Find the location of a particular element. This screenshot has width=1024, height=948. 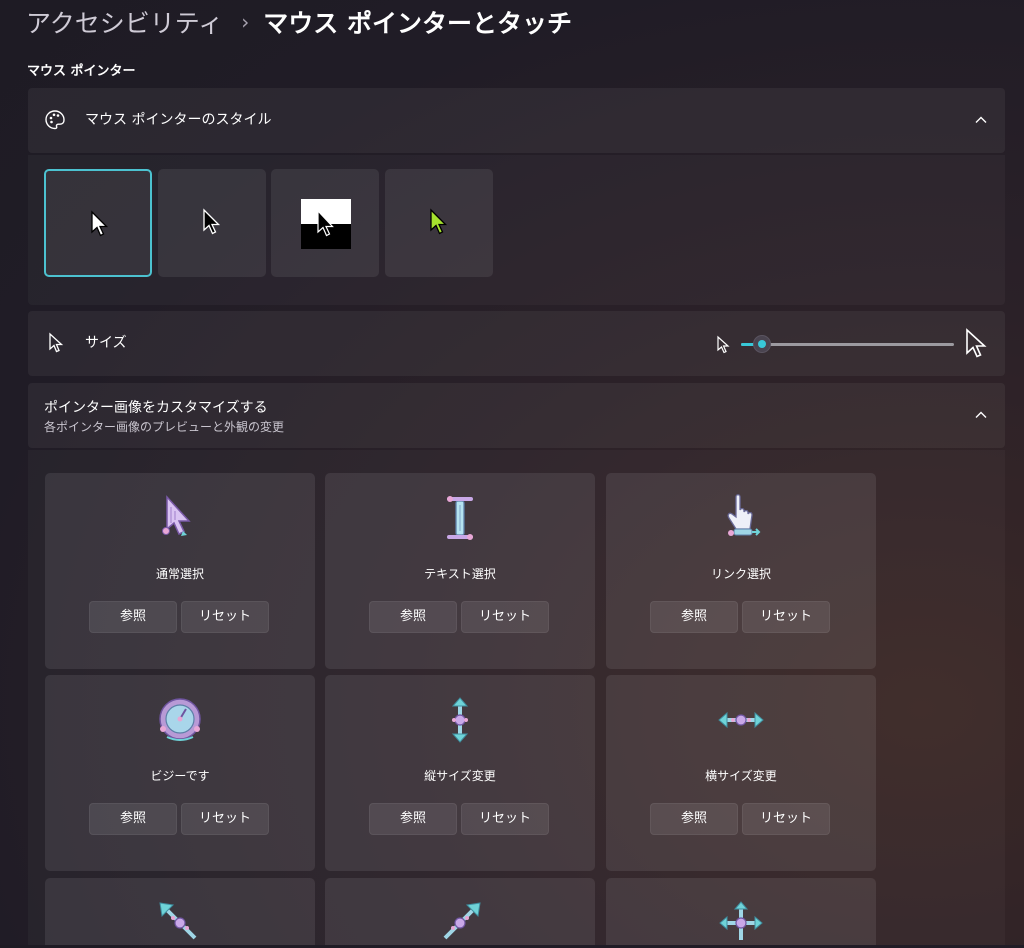

move-icon is located at coordinates (741, 920).